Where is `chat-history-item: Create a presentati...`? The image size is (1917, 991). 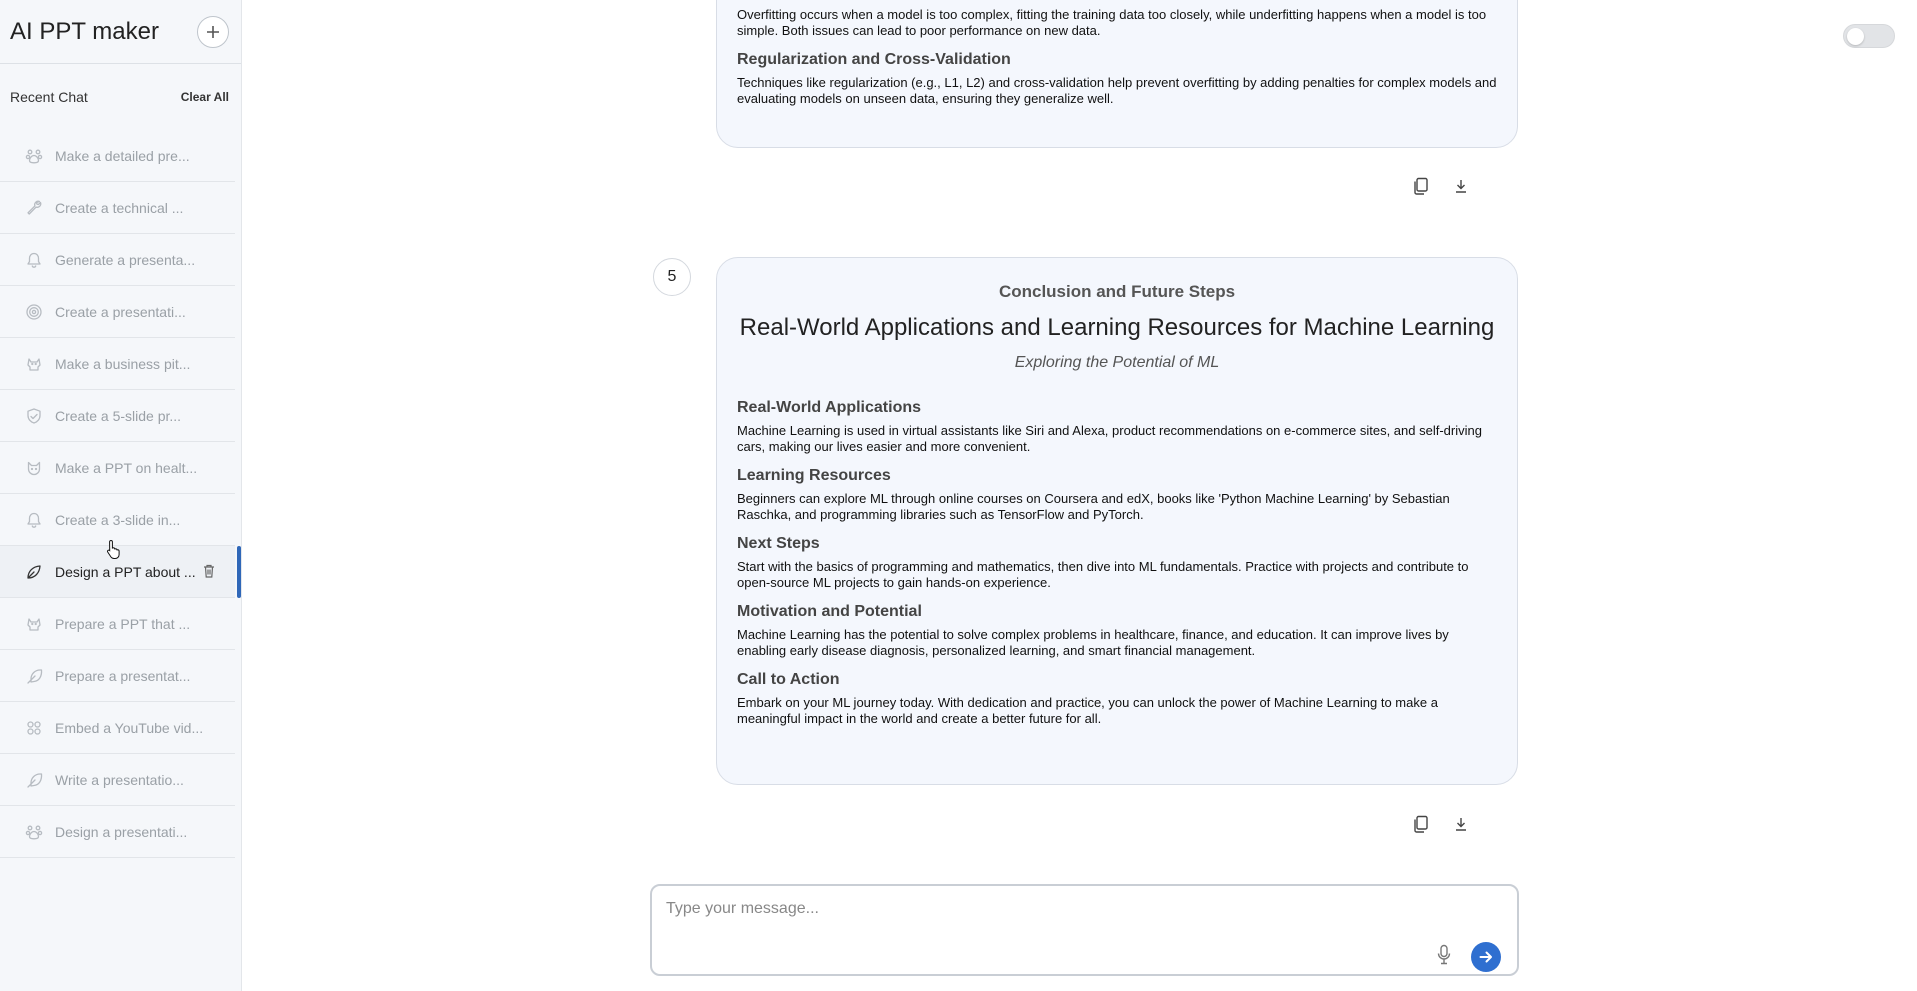
chat-history-item: Create a presentati... is located at coordinates (117, 312).